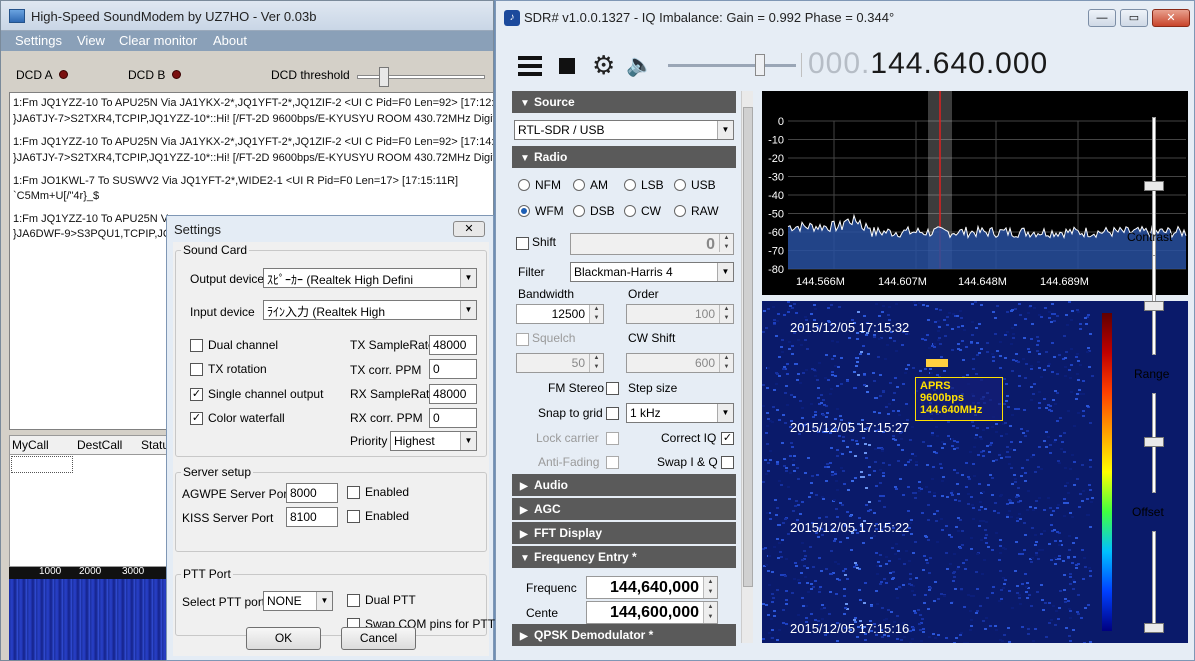  I want to click on rx-corr-input: 0, so click(453, 418).